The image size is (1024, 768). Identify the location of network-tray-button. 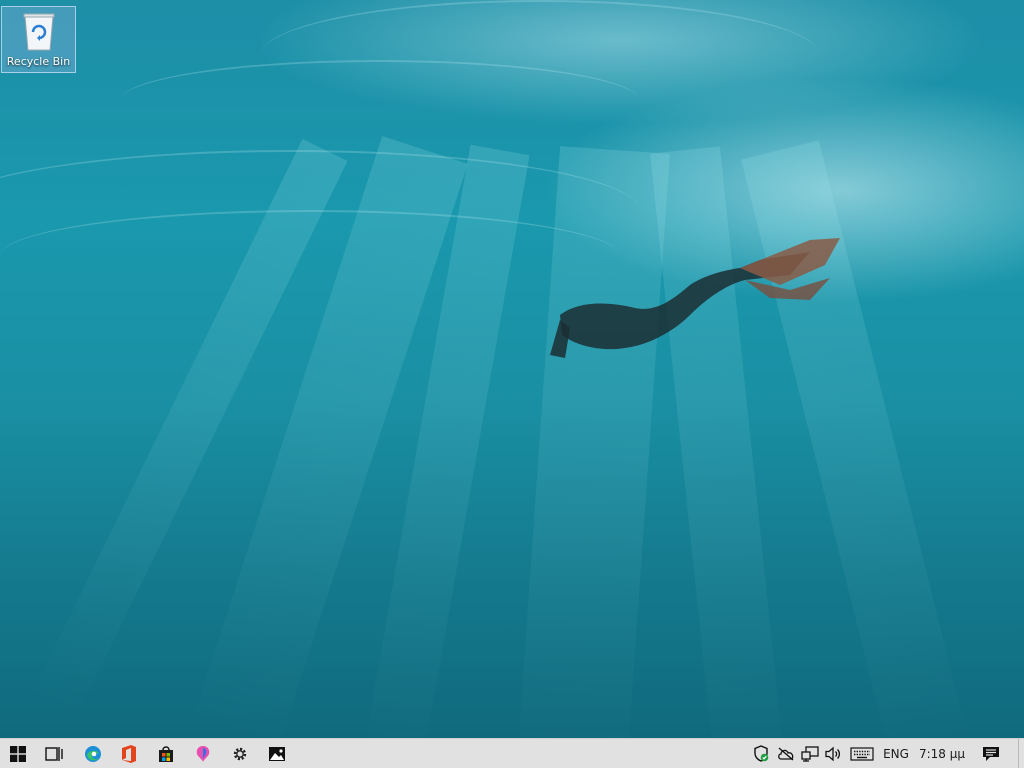
(810, 753).